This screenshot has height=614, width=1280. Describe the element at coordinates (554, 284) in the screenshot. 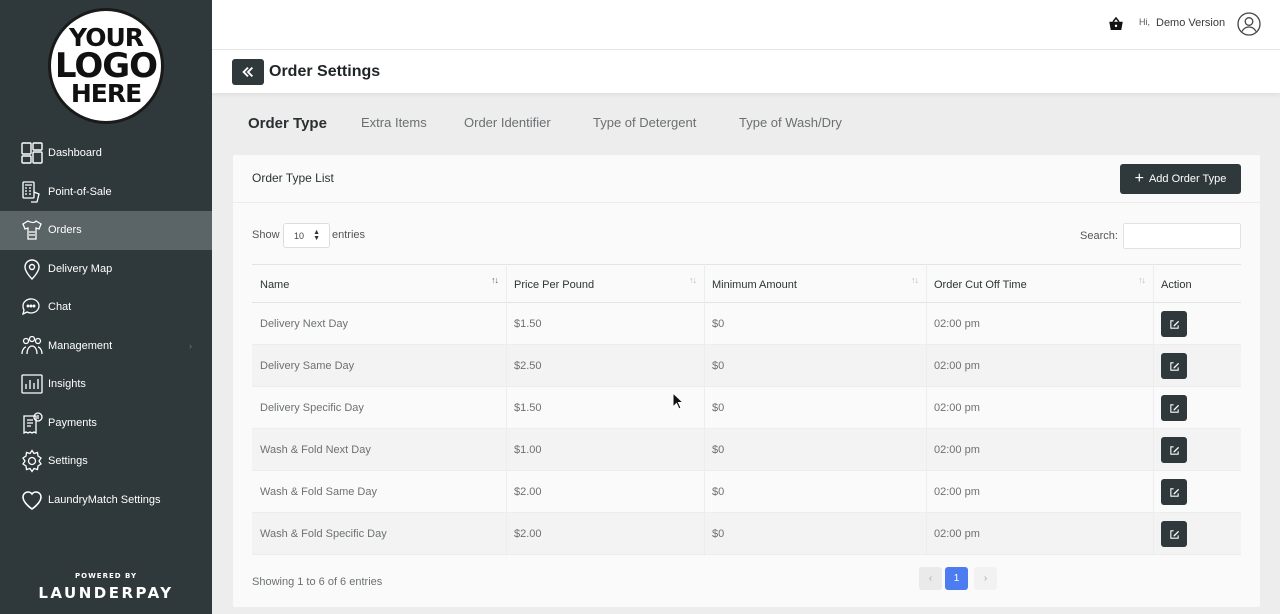

I see `column-label: Price Per Pound` at that location.